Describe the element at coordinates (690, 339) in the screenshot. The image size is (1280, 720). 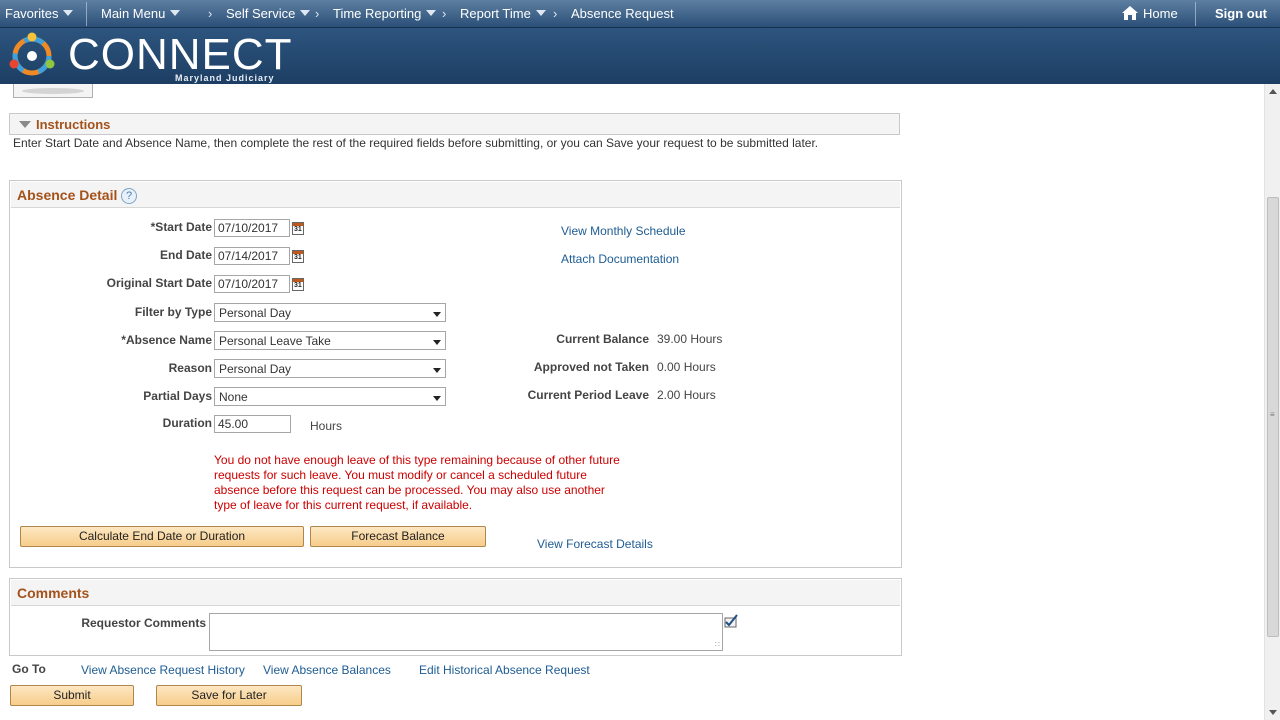
I see `current-balance-value: 39.00 Hours` at that location.